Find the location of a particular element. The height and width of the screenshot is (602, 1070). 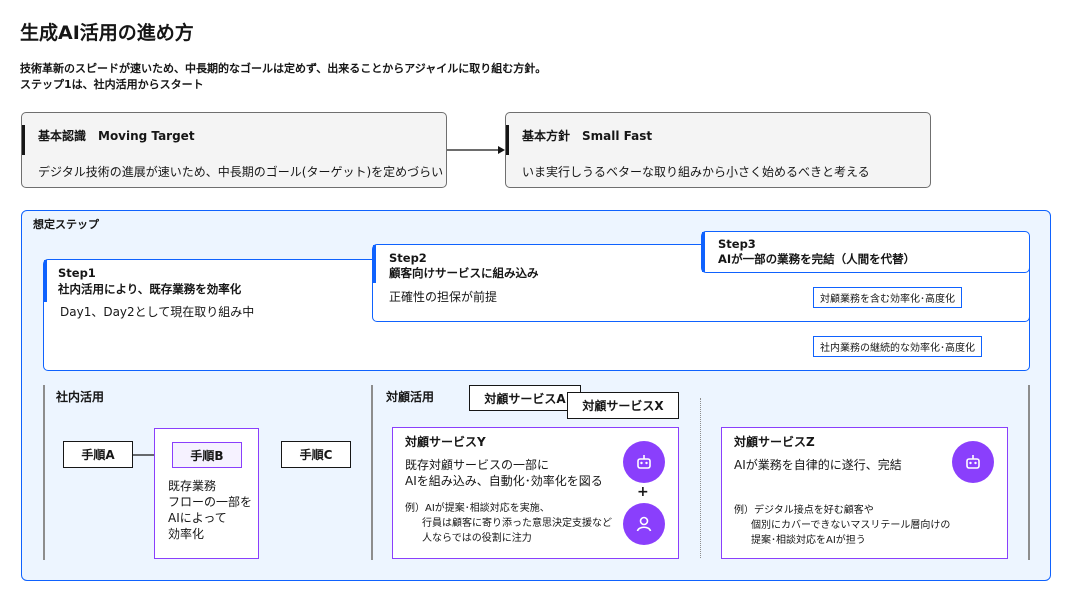

divider-right is located at coordinates (1029, 472).